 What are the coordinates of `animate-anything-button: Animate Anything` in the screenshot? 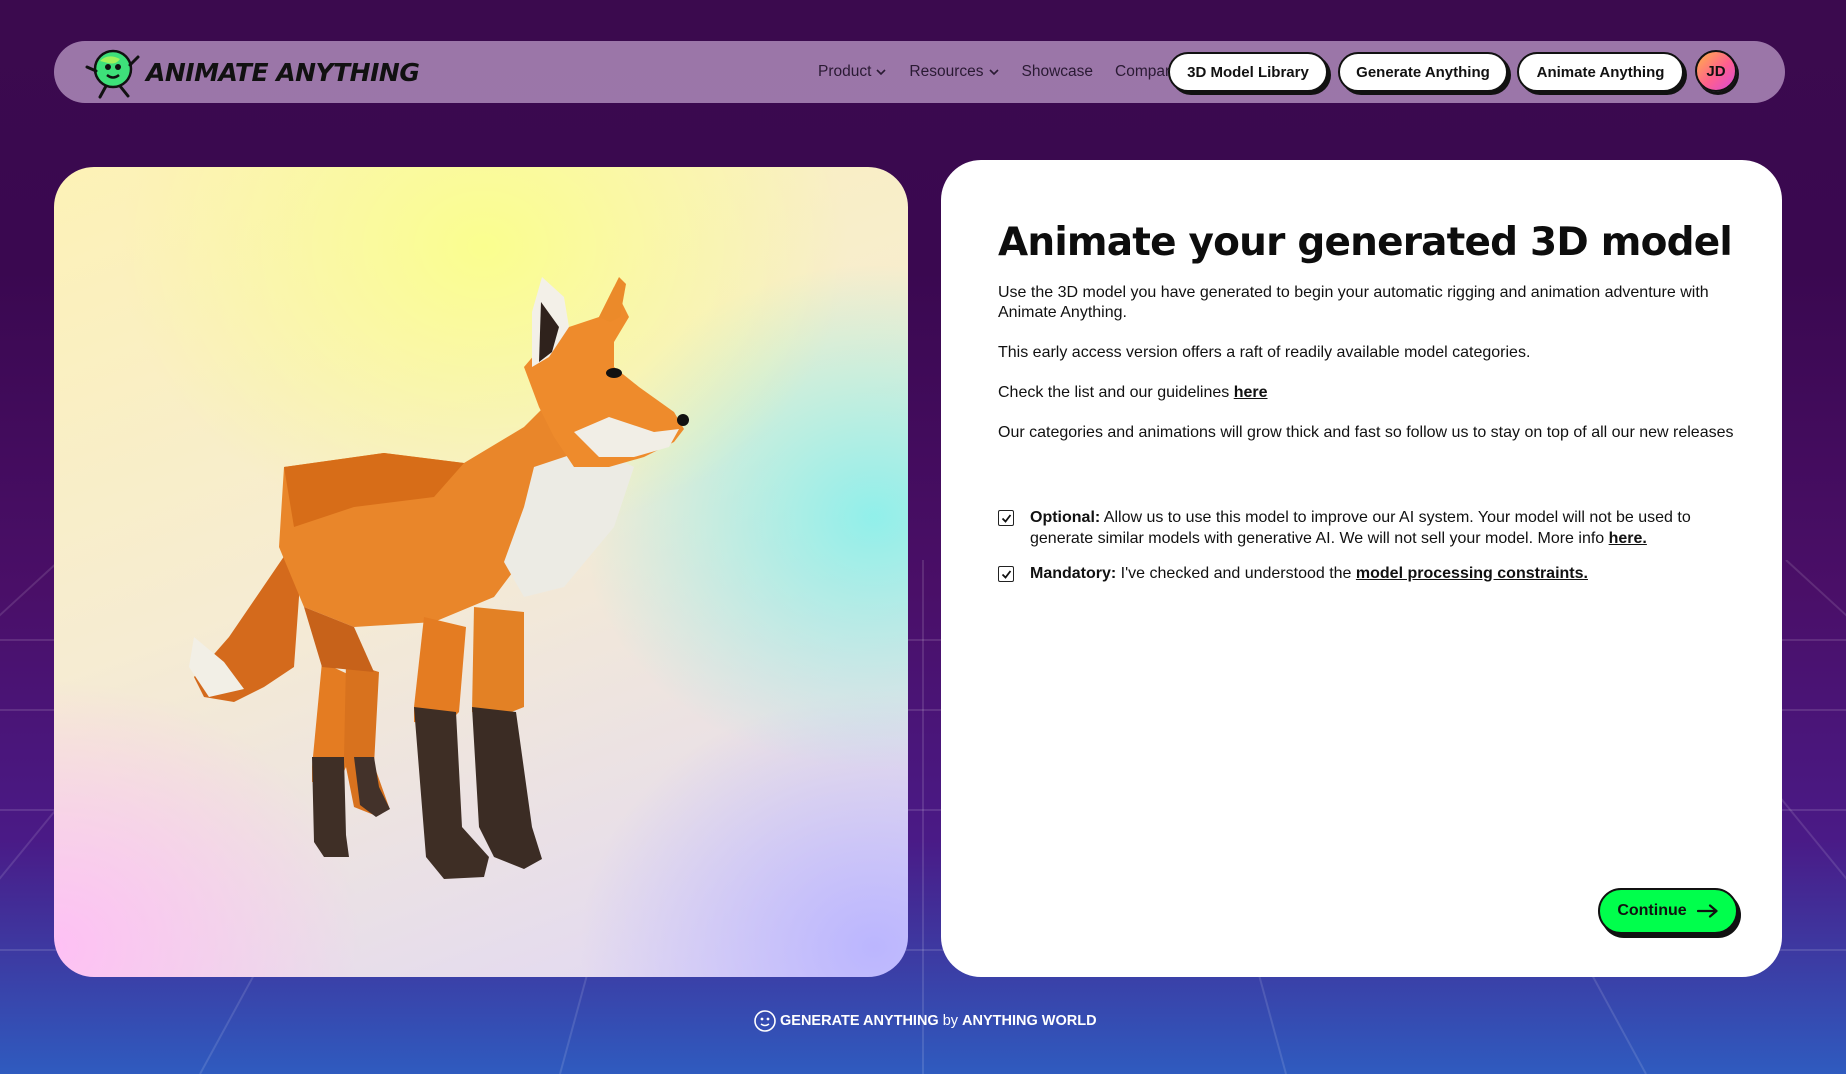 It's located at (1600, 72).